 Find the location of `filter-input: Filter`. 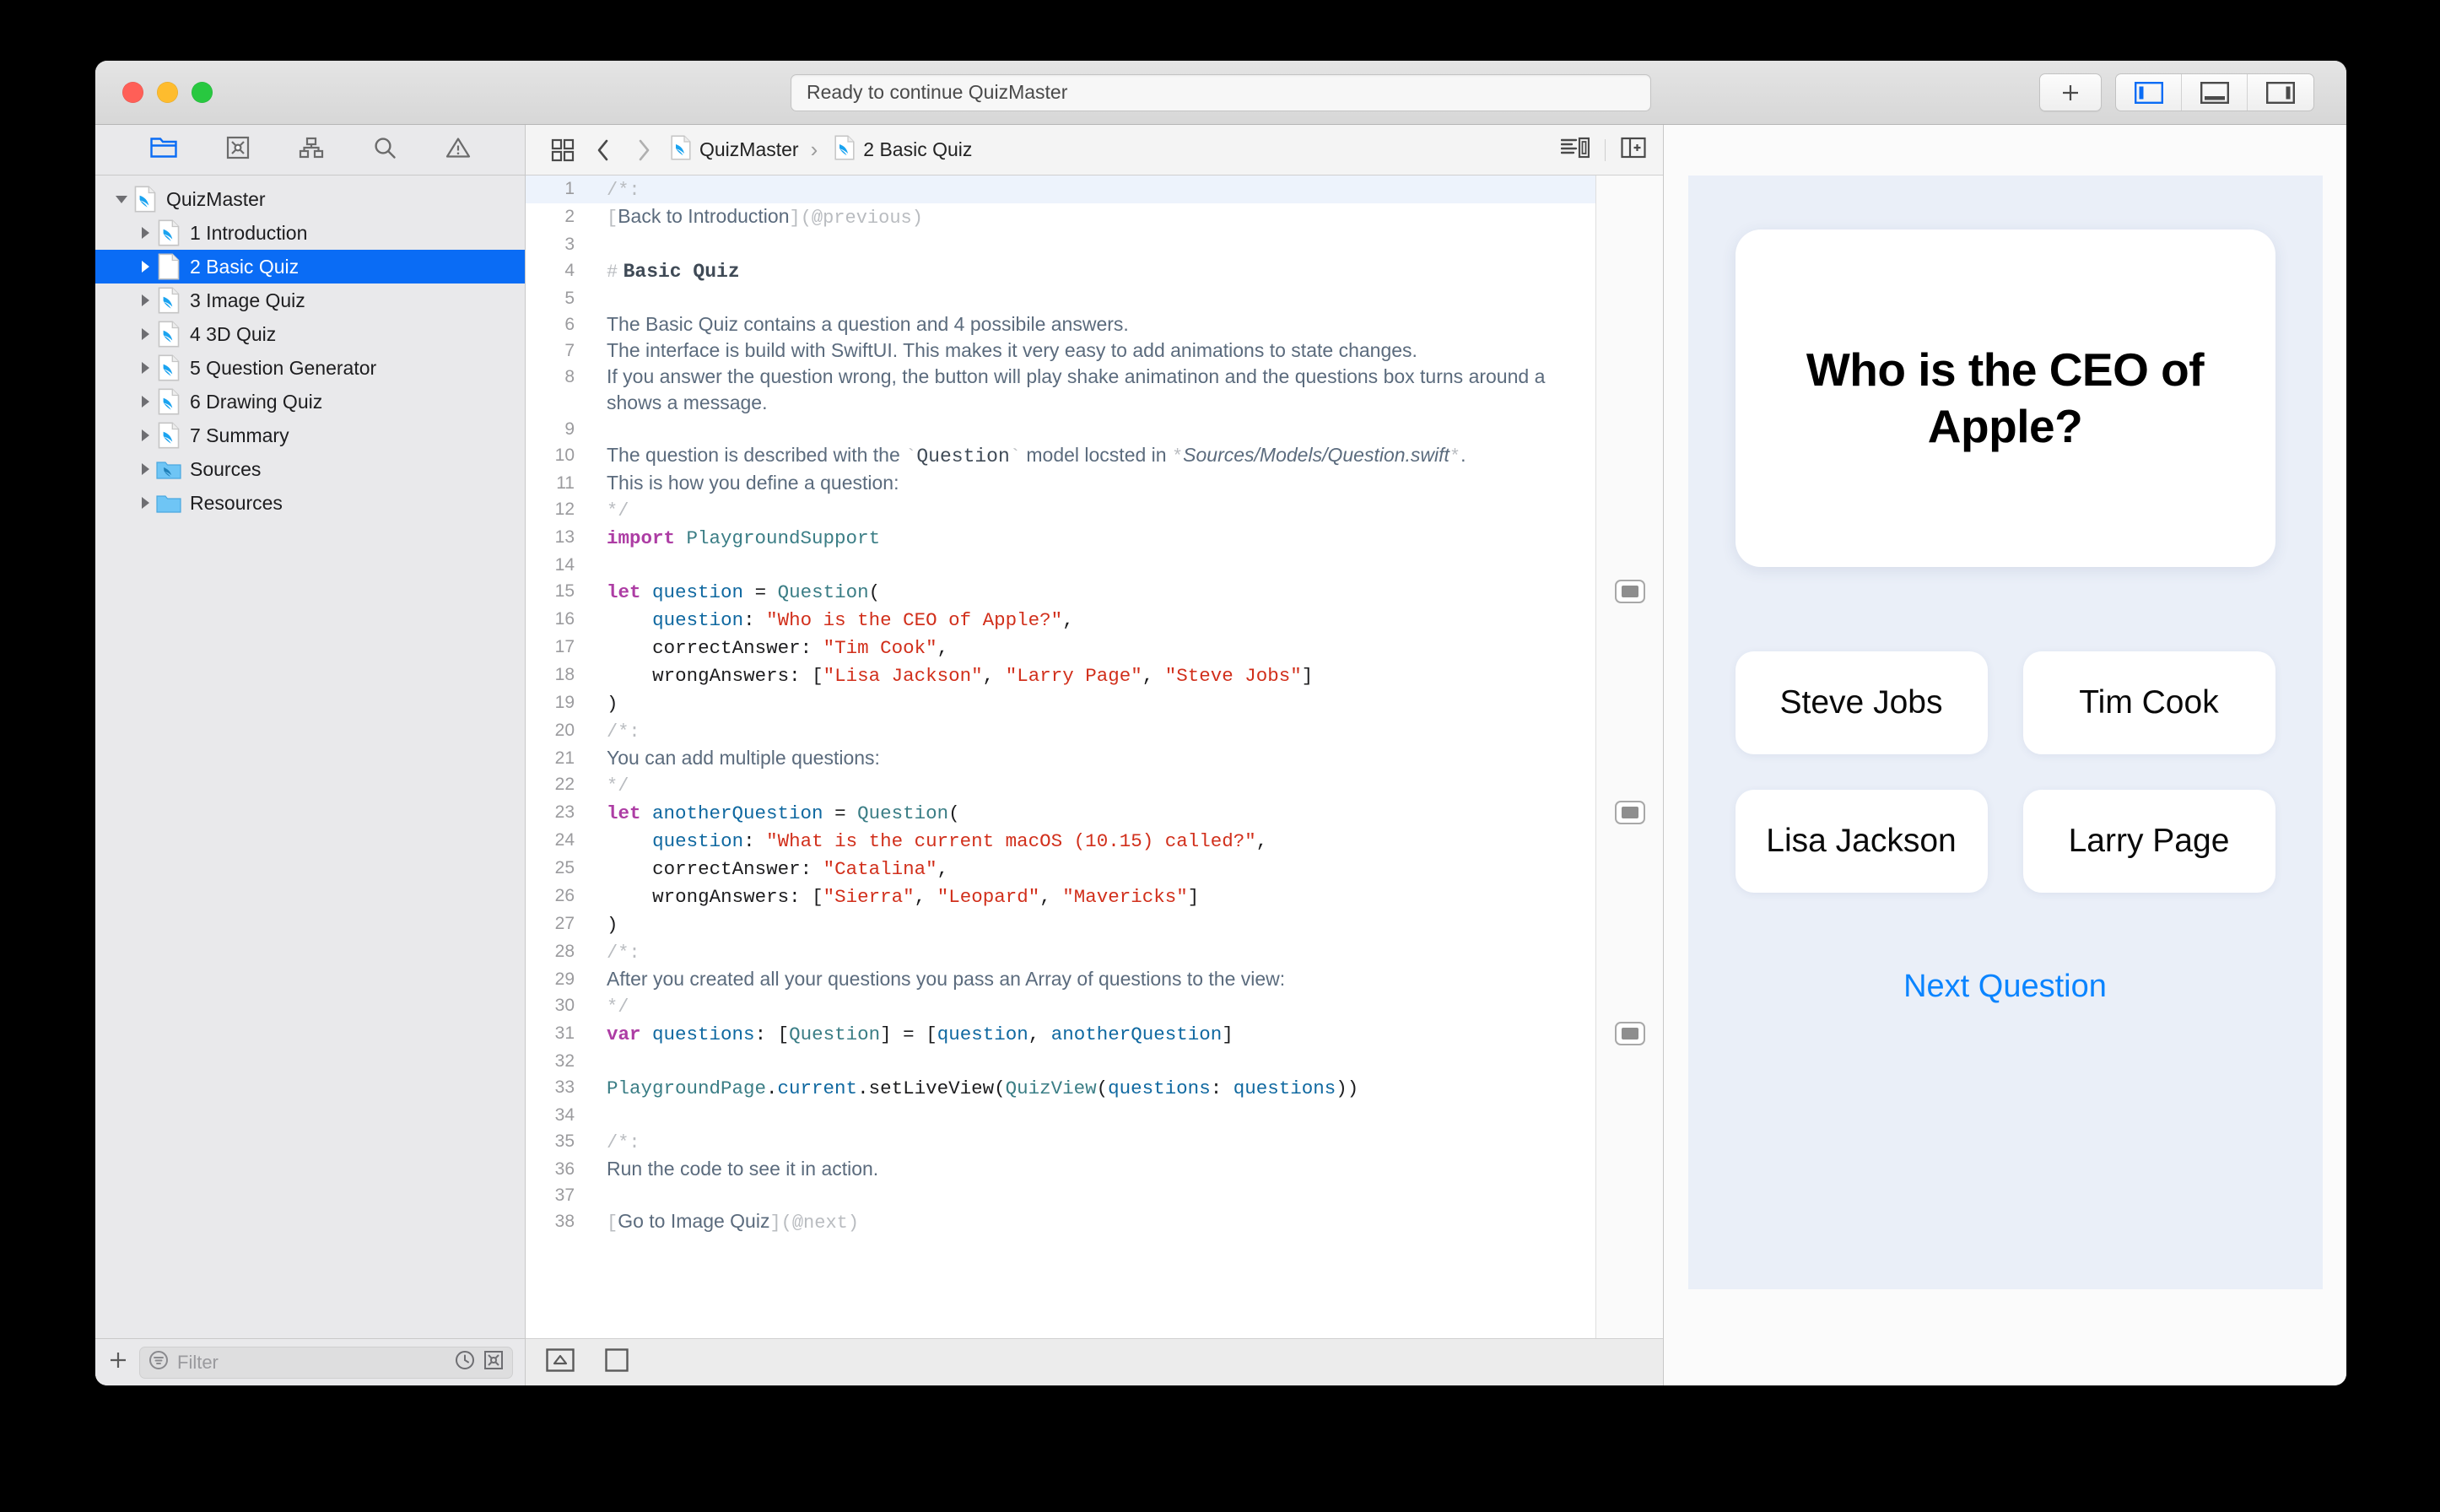

filter-input: Filter is located at coordinates (326, 1362).